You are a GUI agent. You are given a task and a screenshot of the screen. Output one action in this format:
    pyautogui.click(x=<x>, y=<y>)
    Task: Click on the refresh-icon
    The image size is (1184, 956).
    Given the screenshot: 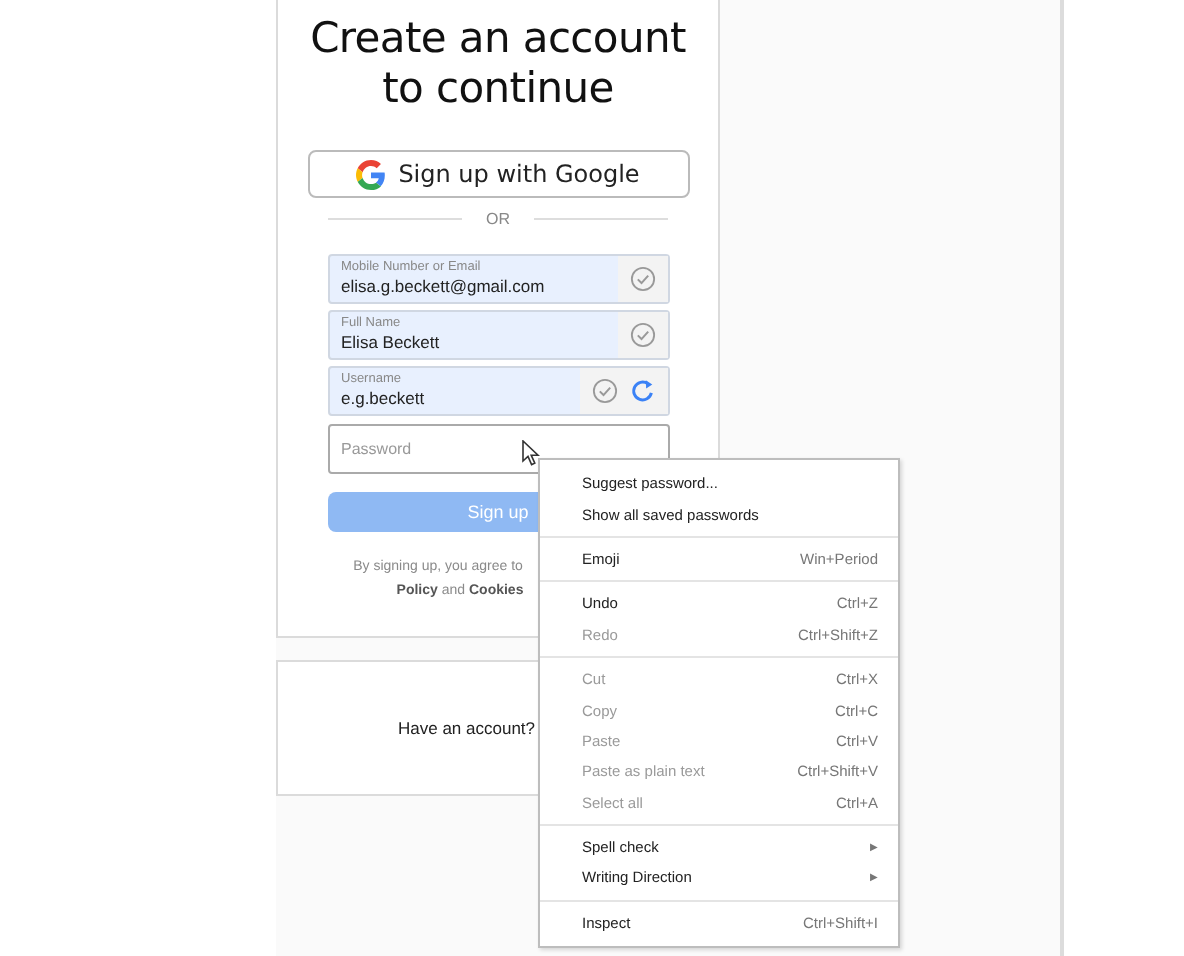 What is the action you would take?
    pyautogui.click(x=642, y=391)
    